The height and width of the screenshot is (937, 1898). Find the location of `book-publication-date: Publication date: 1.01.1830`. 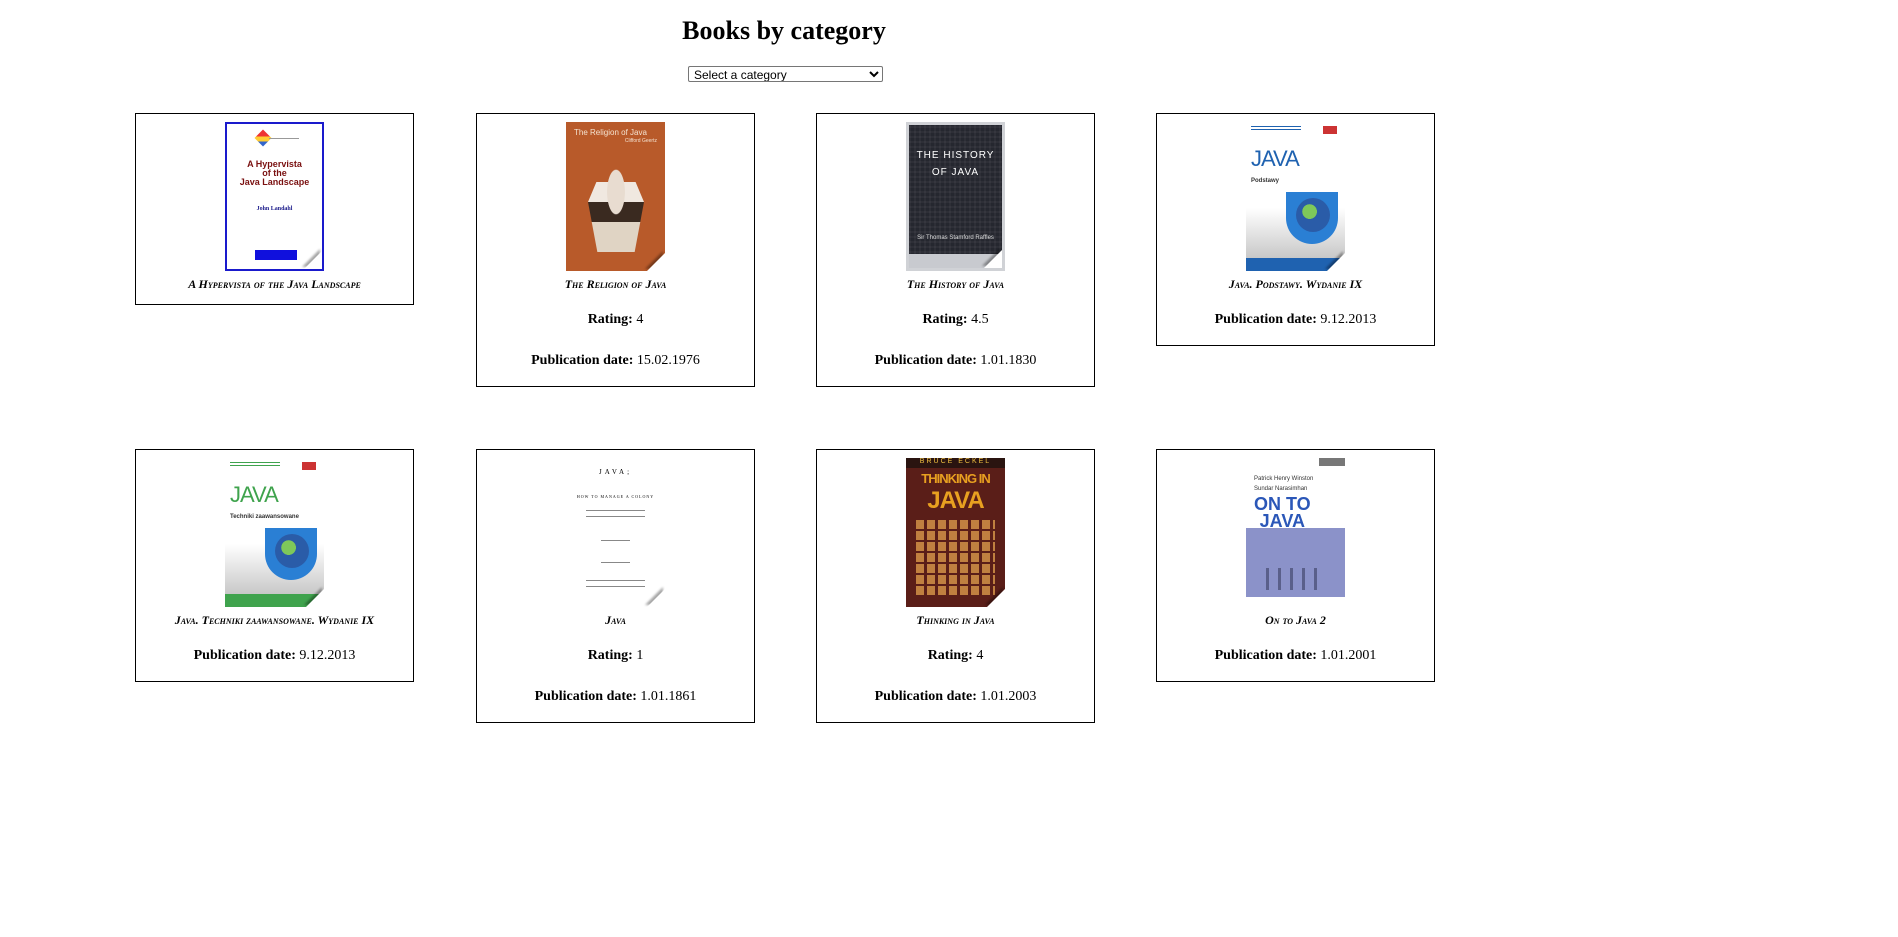

book-publication-date: Publication date: 1.01.1830 is located at coordinates (955, 361).